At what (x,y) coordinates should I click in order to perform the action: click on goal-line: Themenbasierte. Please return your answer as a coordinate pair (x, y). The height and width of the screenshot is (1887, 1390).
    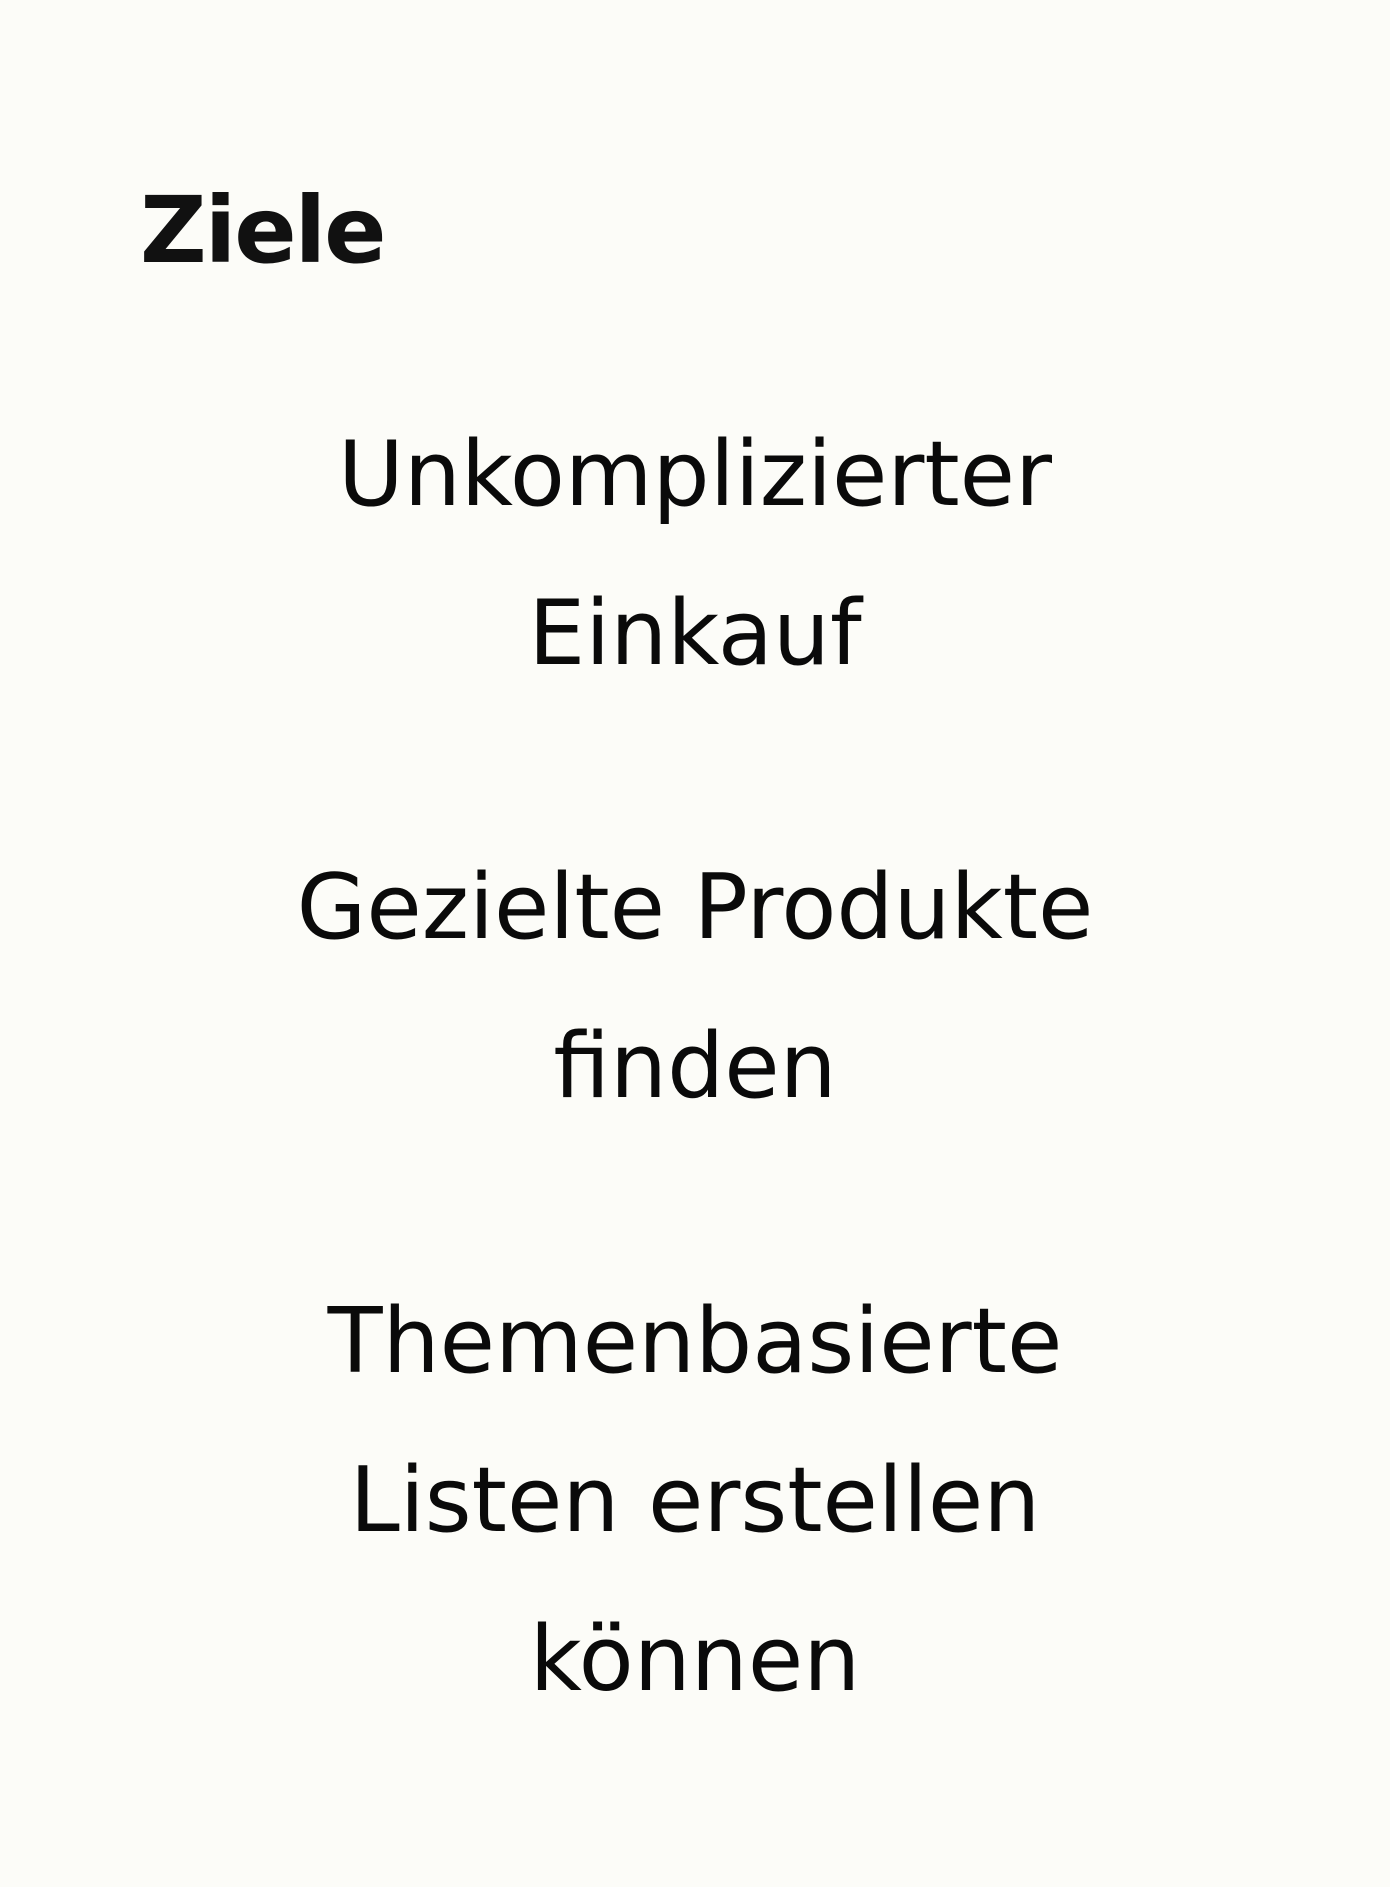
    Looking at the image, I should click on (695, 1341).